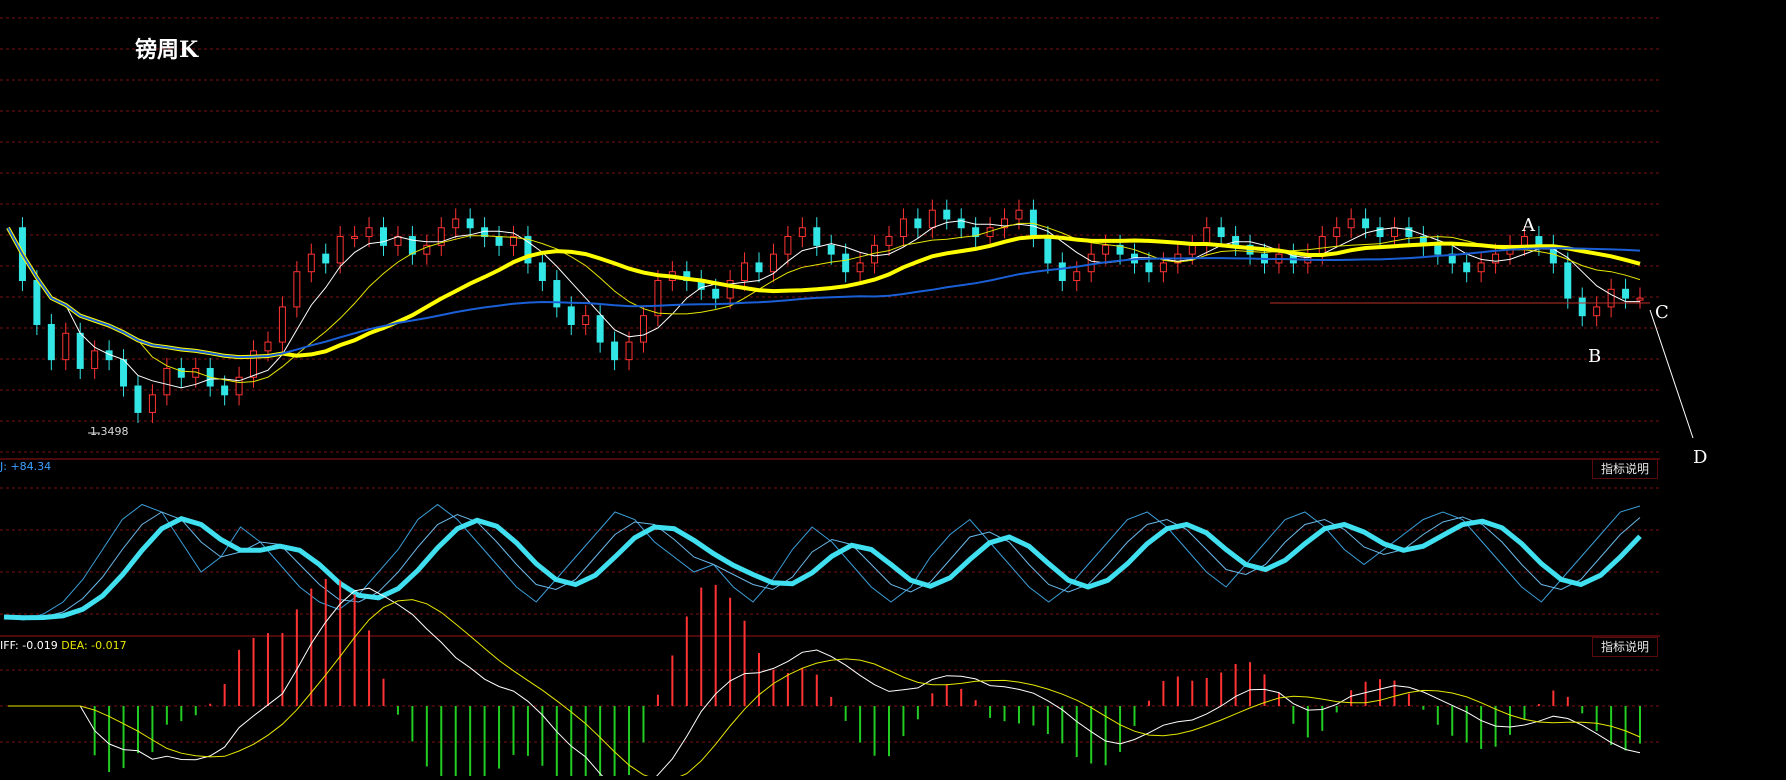 Image resolution: width=1786 pixels, height=780 pixels. I want to click on kdj-info-button: 指标说明, so click(1625, 469).